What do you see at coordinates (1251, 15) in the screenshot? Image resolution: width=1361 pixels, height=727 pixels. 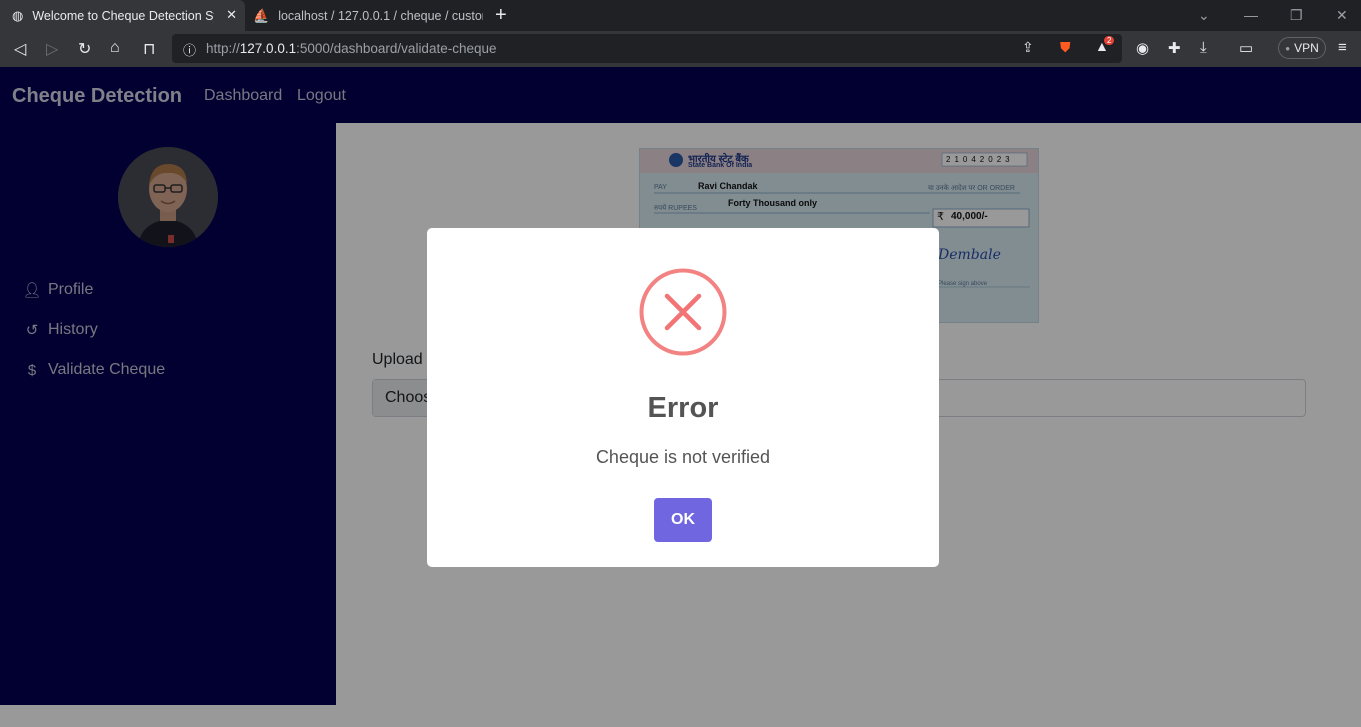 I see `minimize-icon: —` at bounding box center [1251, 15].